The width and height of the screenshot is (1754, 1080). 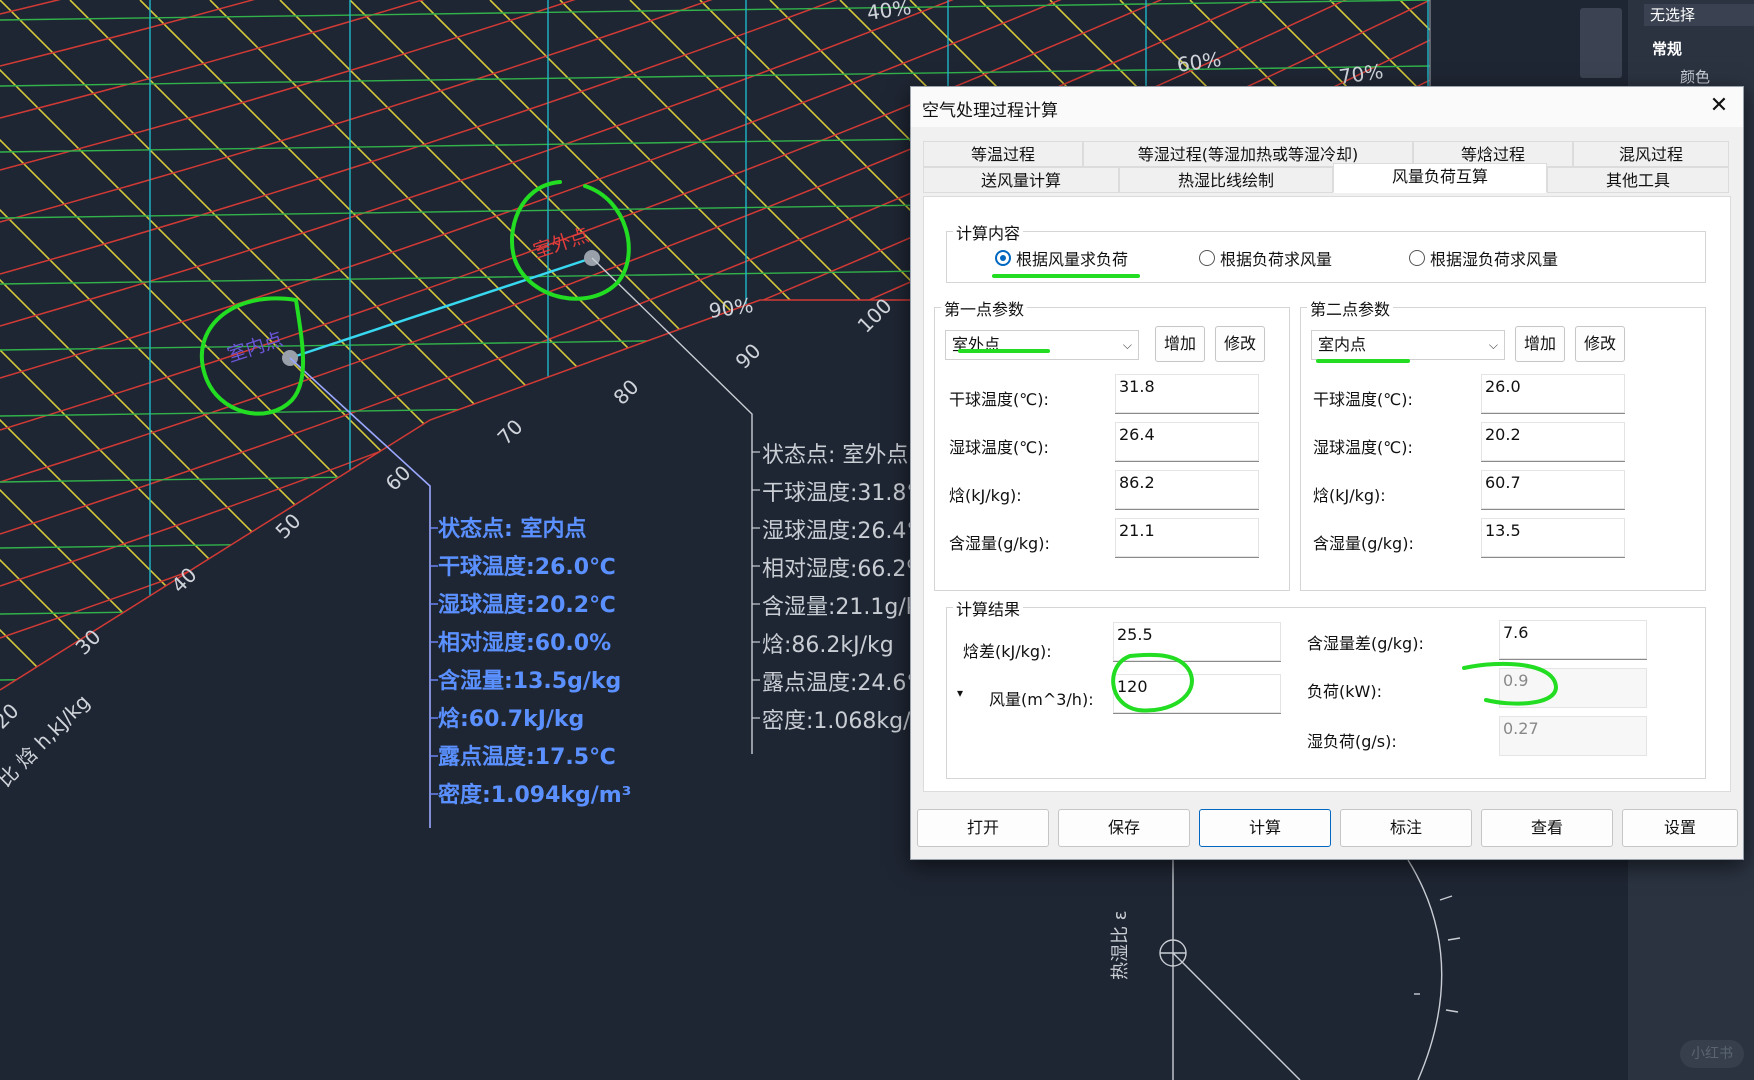 I want to click on point2-add-button: 增加, so click(x=1540, y=344).